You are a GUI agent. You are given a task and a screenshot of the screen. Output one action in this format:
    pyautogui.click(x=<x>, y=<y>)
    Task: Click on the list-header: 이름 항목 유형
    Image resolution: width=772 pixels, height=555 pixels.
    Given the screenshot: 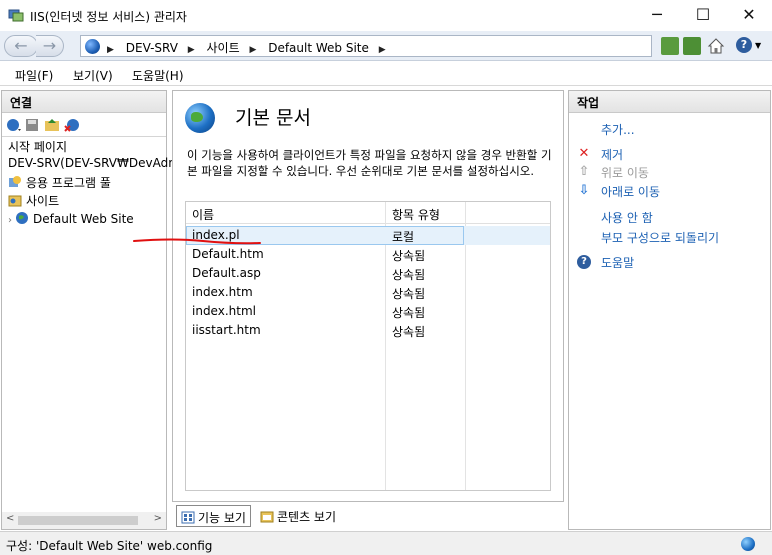 What is the action you would take?
    pyautogui.click(x=368, y=213)
    